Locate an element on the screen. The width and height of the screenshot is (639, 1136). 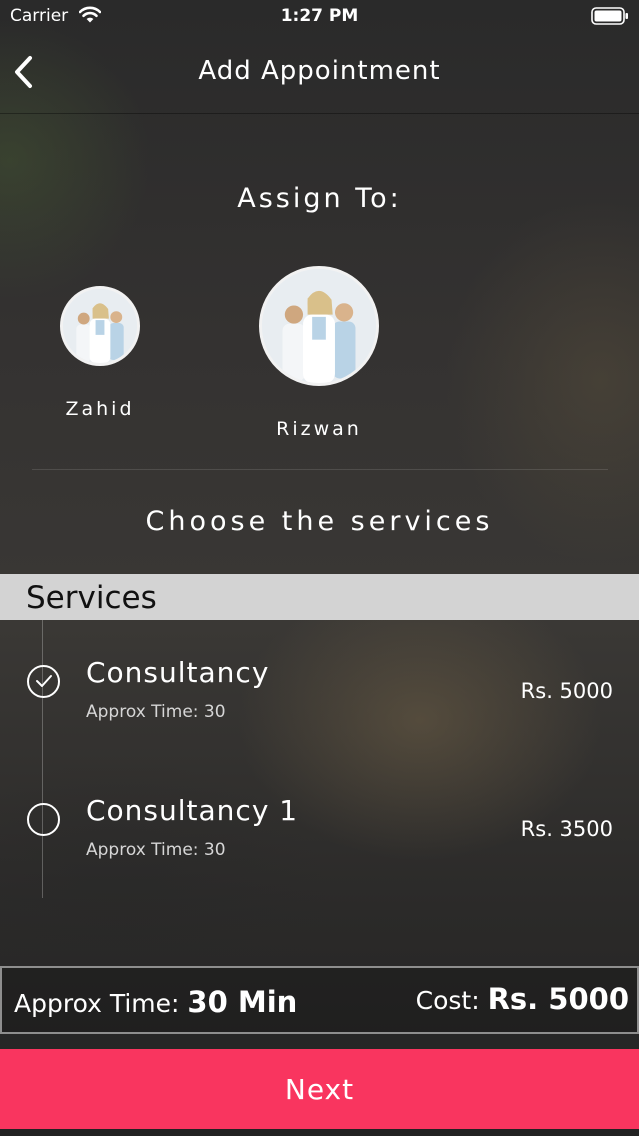
services-section-header: Services is located at coordinates (319, 597).